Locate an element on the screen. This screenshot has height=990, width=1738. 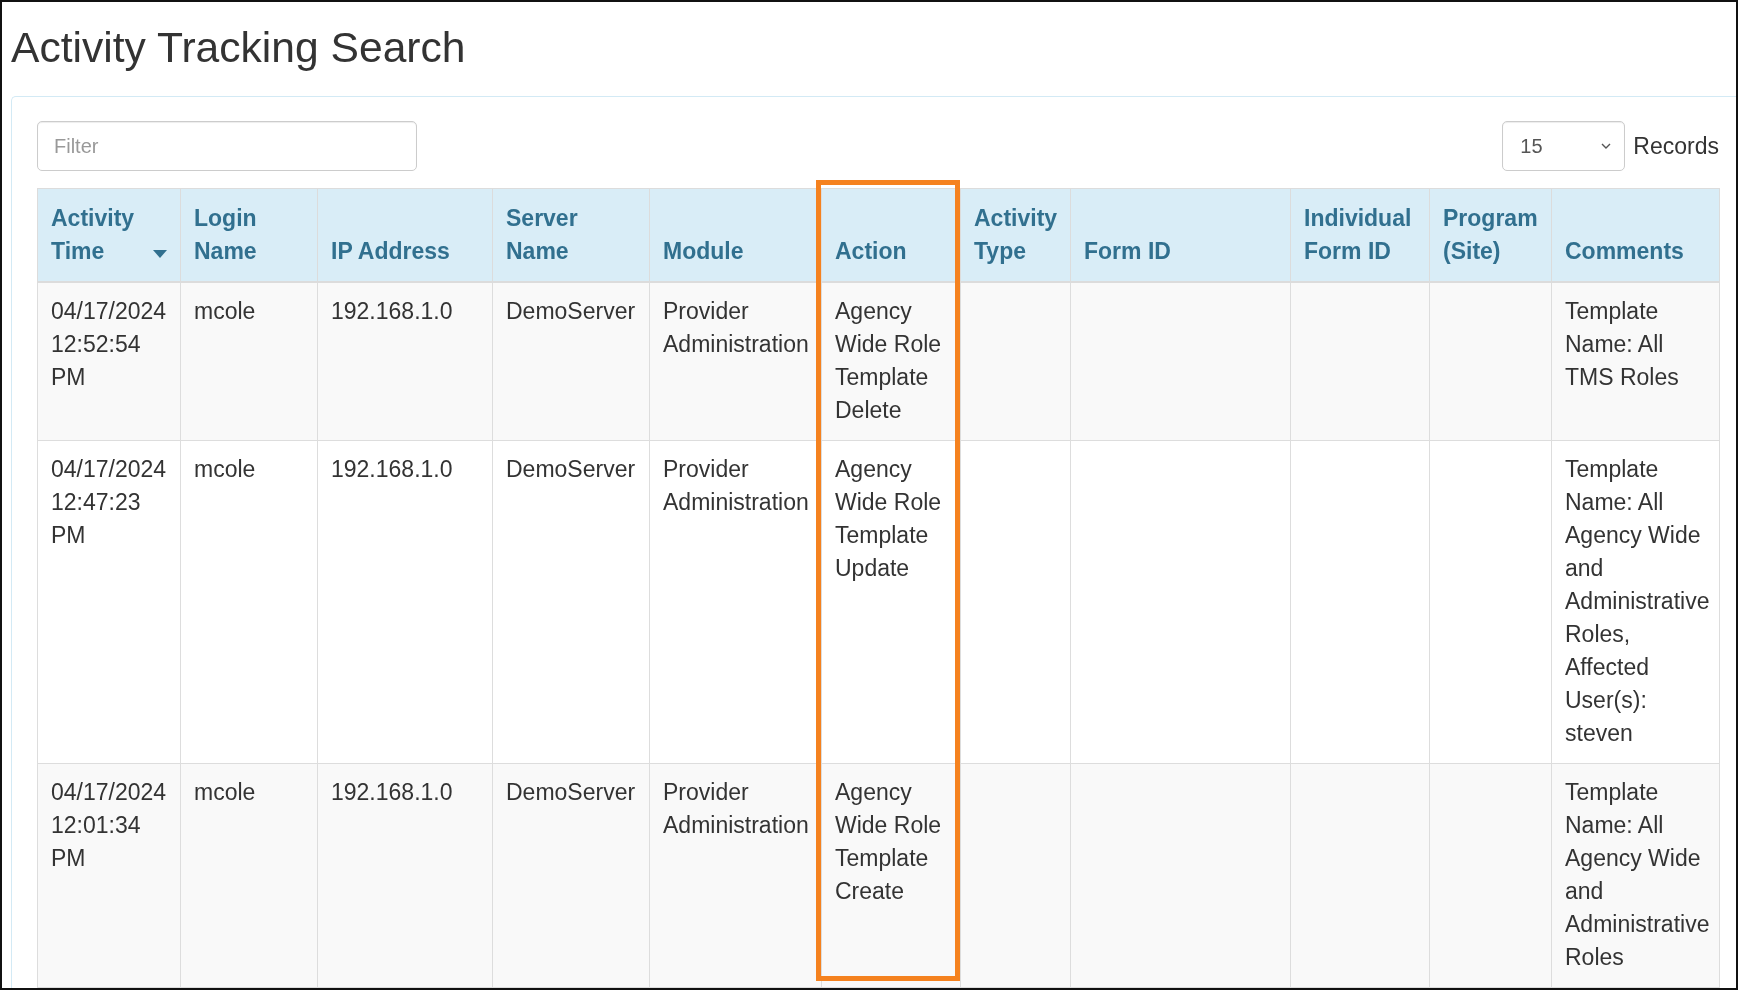
table-cell: Agency Wide Role Template Delete is located at coordinates (891, 361).